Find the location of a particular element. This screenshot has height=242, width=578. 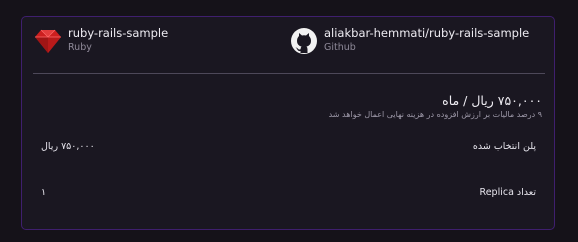

plan-price: ۷۵۰,۰۰۰ ریال / ماه is located at coordinates (492, 100).